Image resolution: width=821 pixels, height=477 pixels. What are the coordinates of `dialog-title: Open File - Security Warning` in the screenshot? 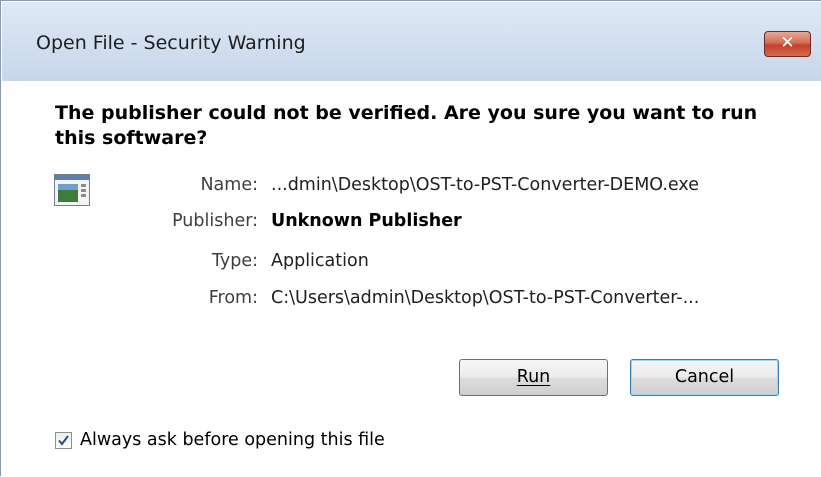 It's located at (171, 43).